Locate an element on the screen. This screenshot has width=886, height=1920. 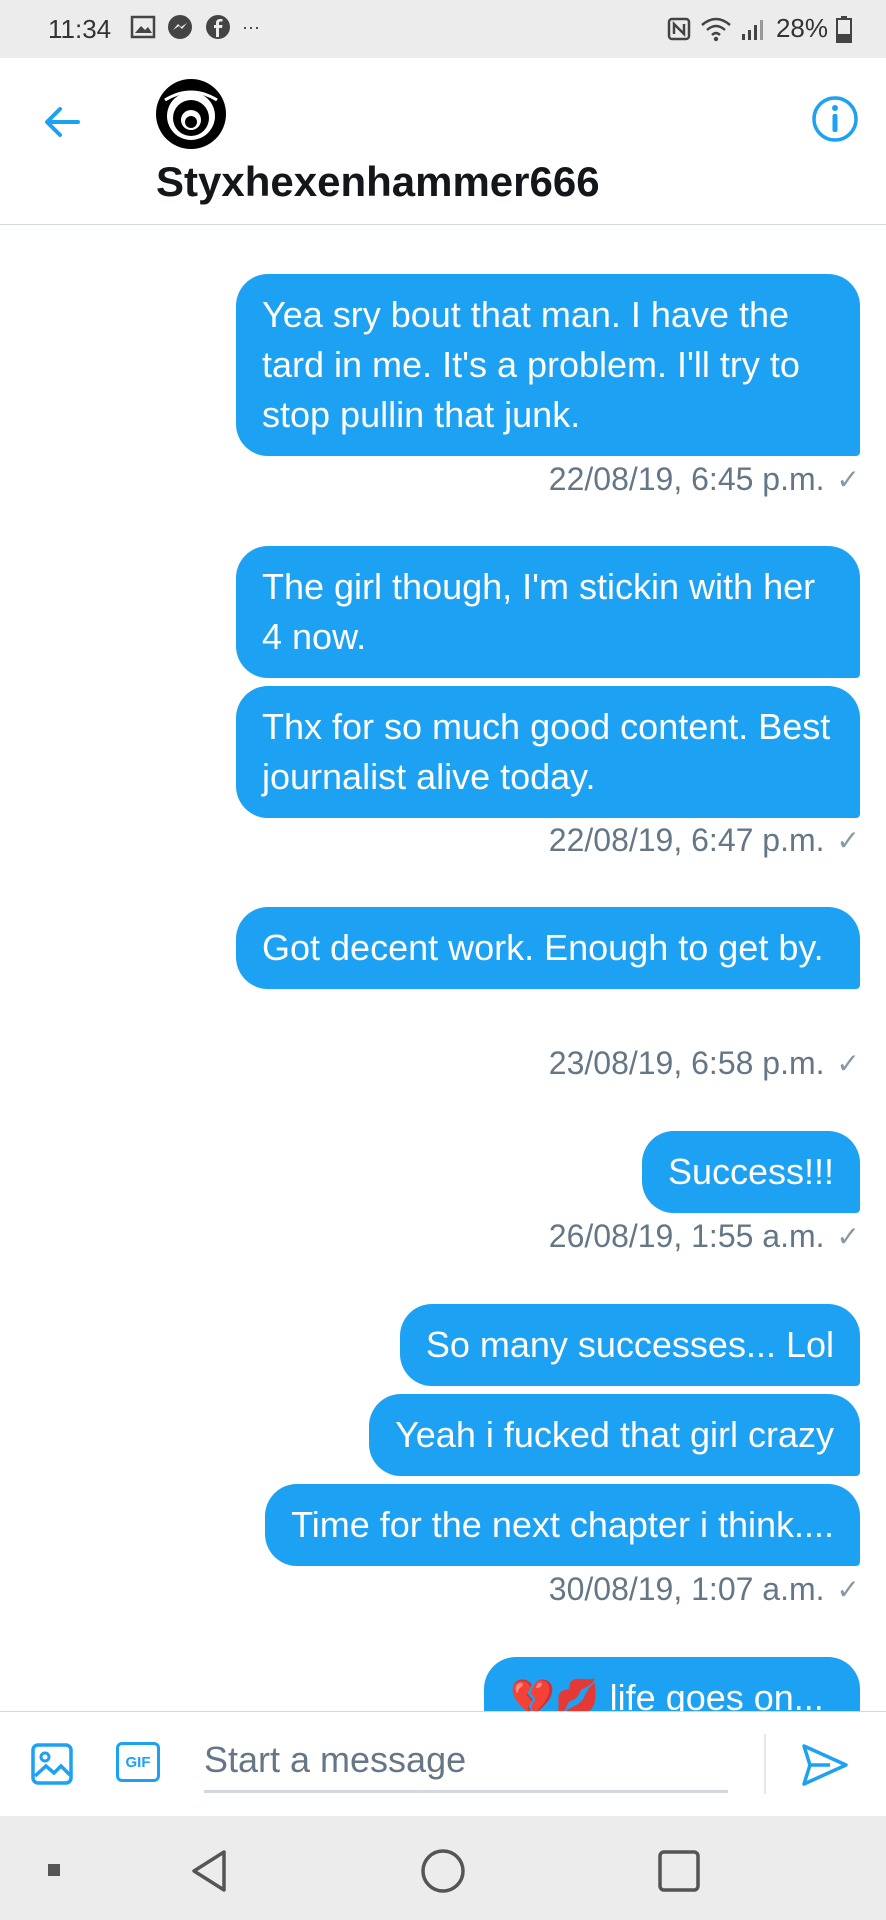
send-icon is located at coordinates (825, 1765).